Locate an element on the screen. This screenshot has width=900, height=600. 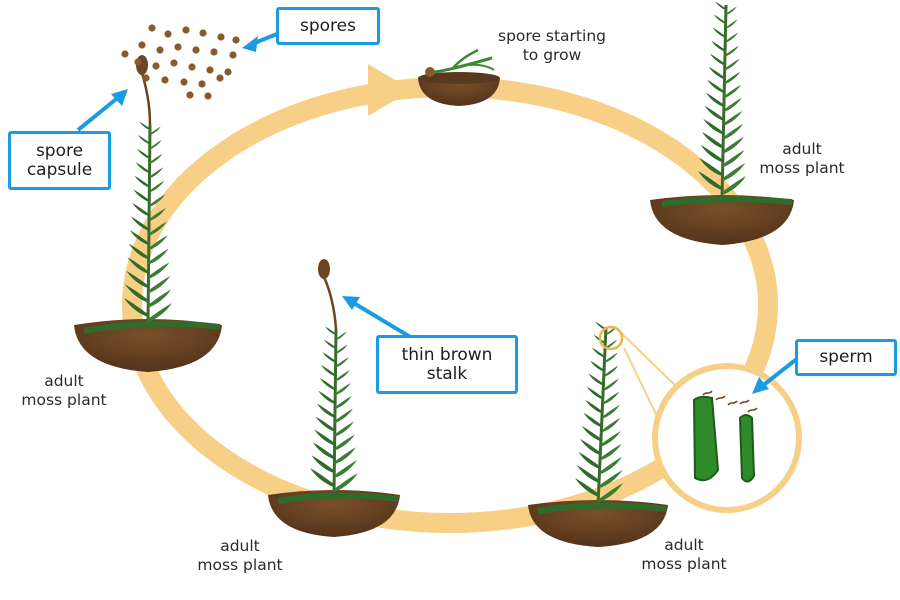
callout-spores: spores is located at coordinates (328, 26).